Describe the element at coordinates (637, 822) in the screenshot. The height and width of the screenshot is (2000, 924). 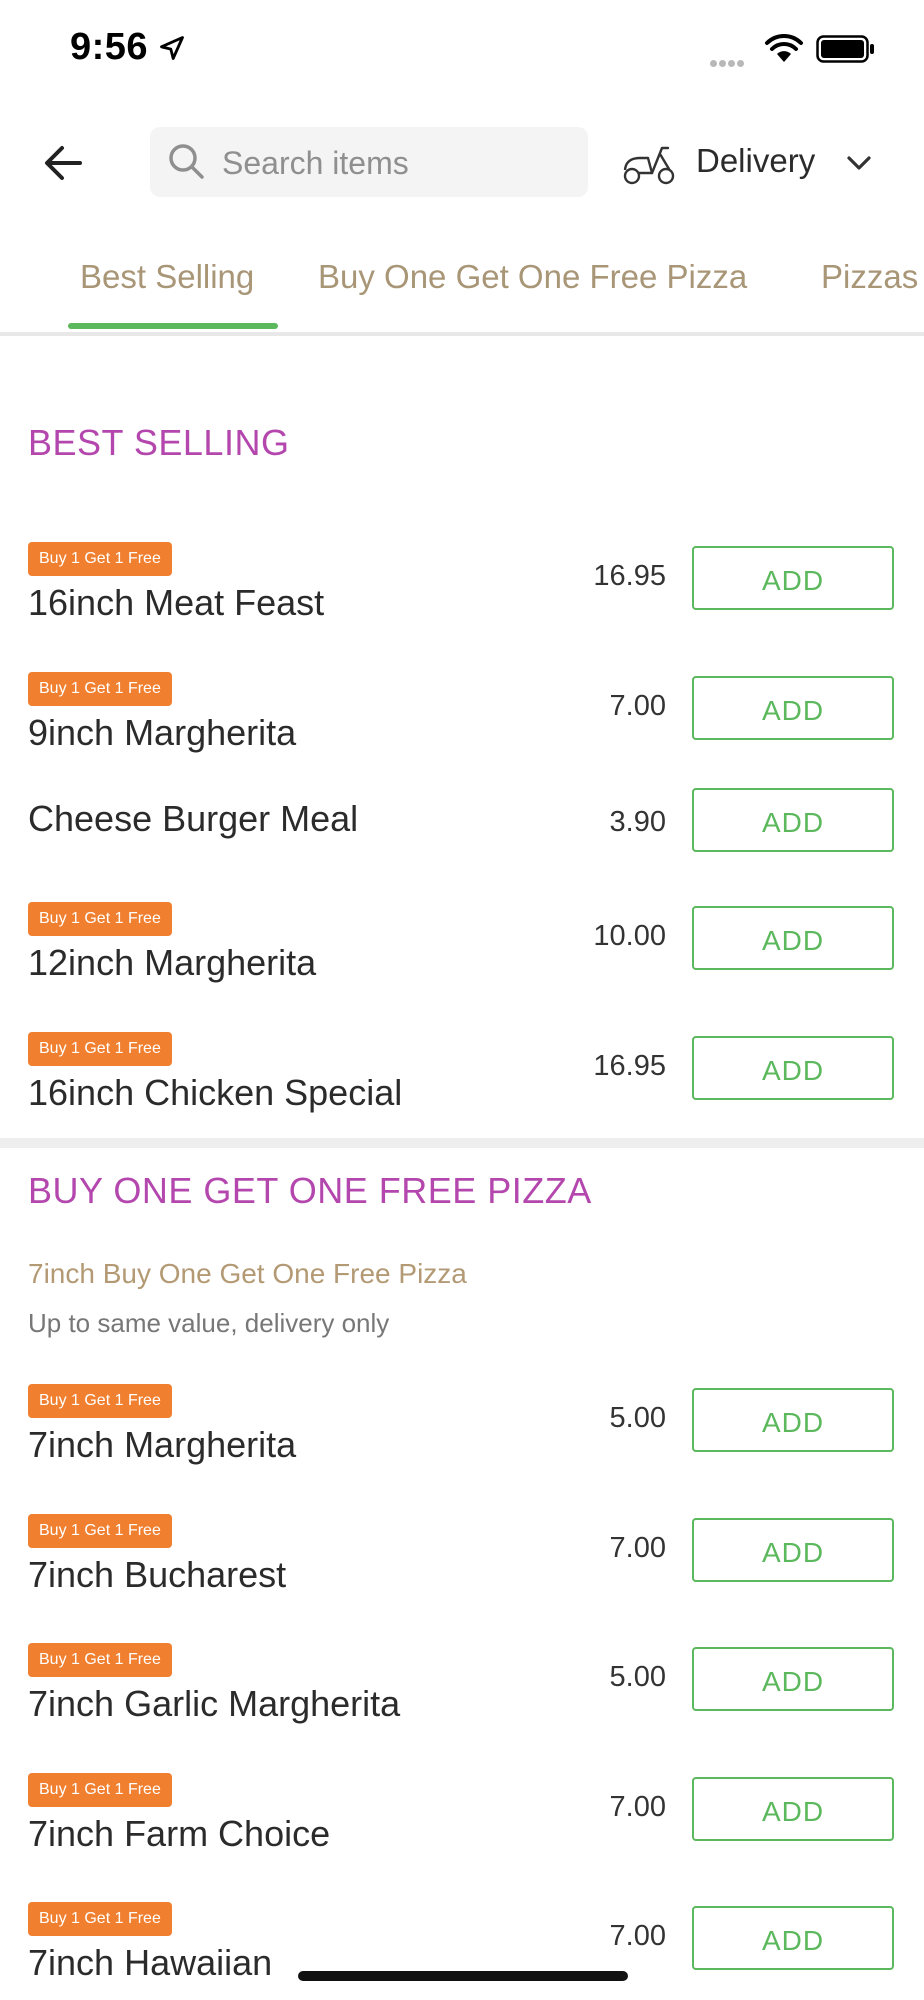
I see `item-price: 3.90` at that location.